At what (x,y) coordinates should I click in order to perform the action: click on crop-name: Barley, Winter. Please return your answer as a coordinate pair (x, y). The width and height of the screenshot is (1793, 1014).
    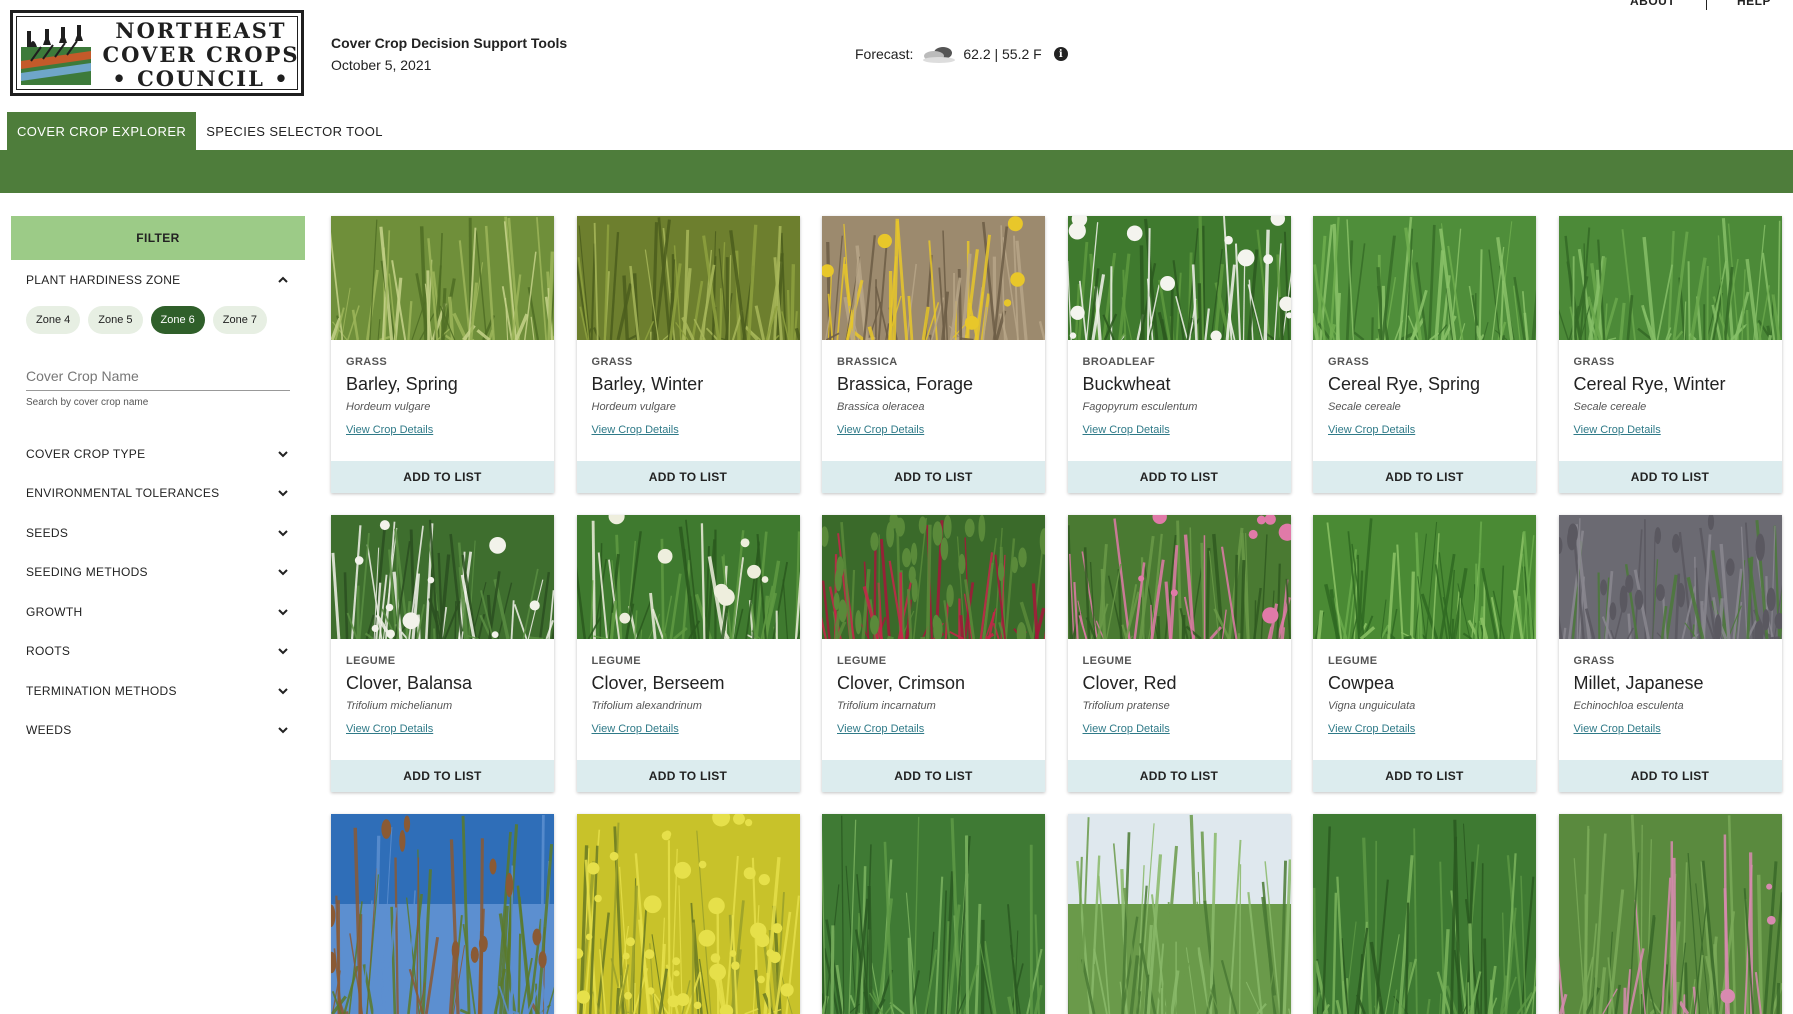
    Looking at the image, I should click on (688, 384).